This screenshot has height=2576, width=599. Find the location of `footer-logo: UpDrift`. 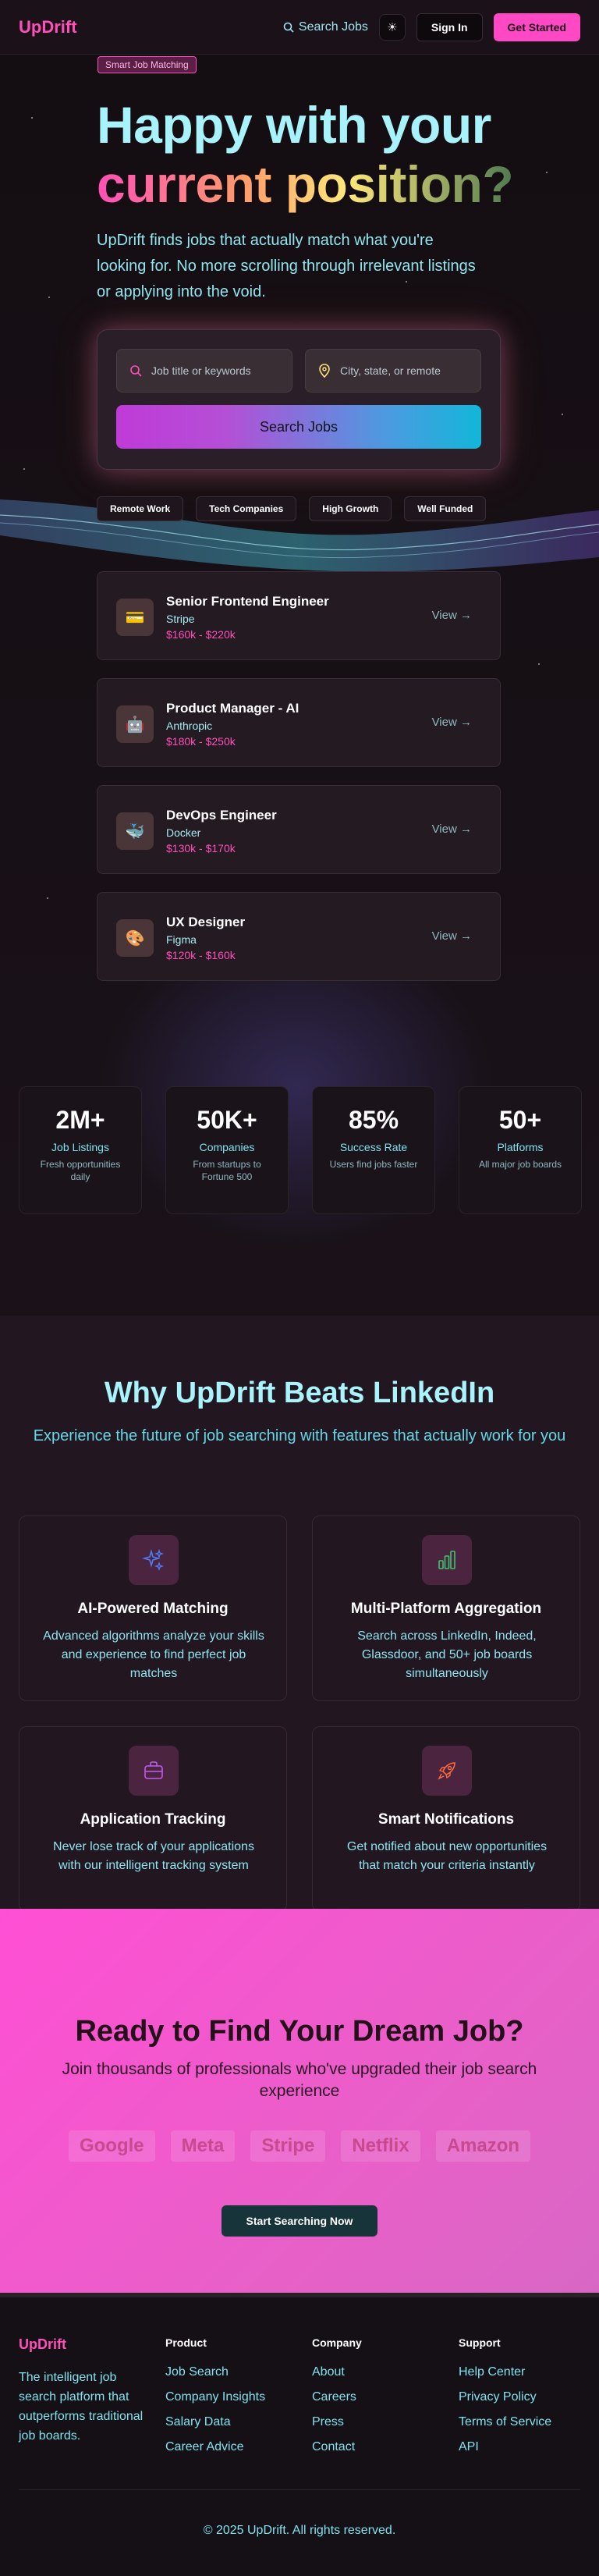

footer-logo: UpDrift is located at coordinates (42, 2344).